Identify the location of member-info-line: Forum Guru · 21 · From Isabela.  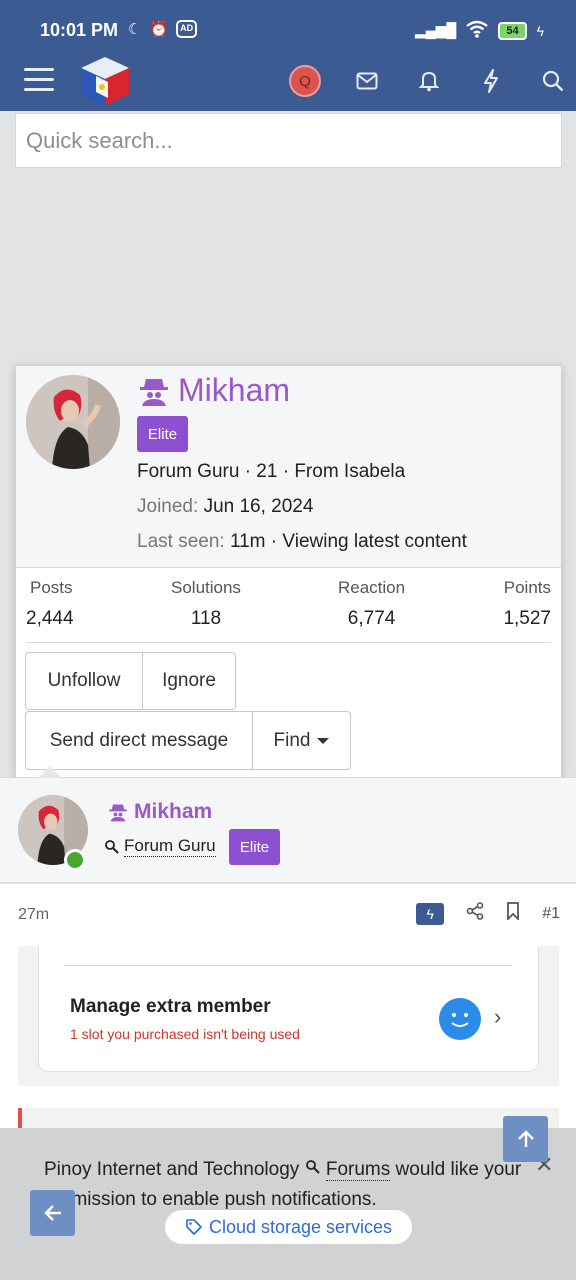
(271, 471).